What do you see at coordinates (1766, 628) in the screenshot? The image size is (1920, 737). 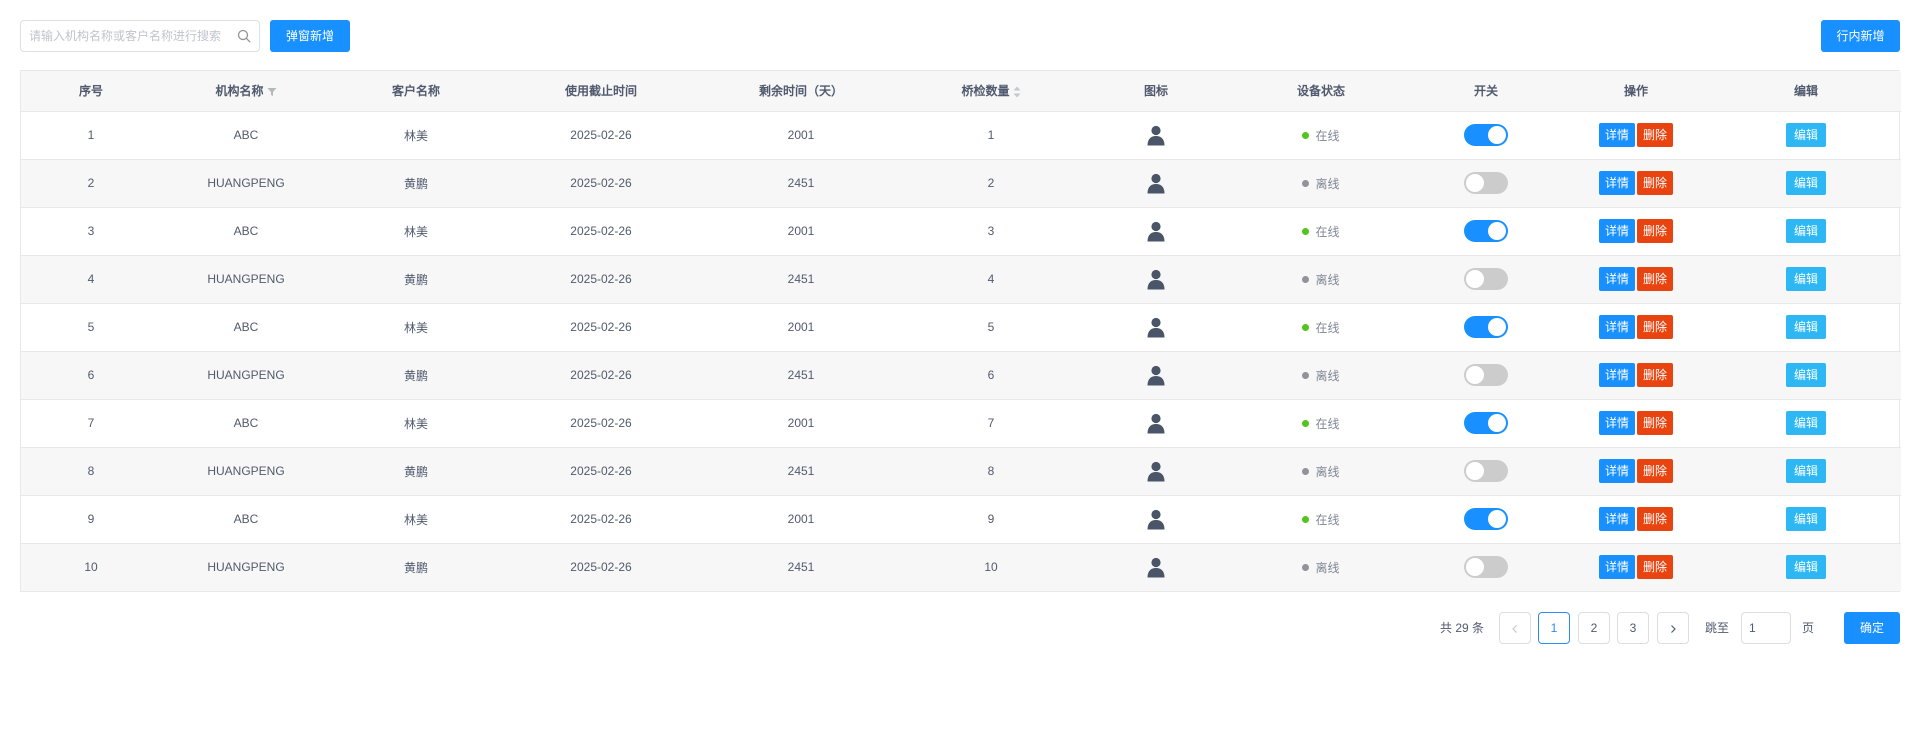 I see `jump-page-input: 1` at bounding box center [1766, 628].